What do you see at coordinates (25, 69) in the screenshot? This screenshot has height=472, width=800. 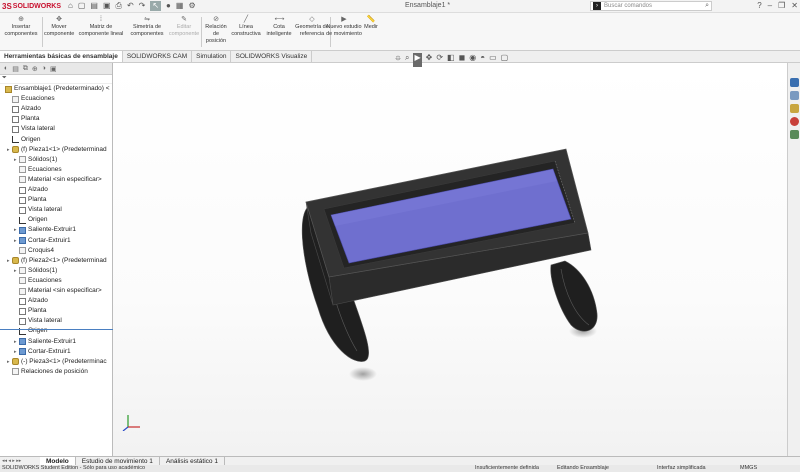 I see `configuration-manager-icon: ⧉` at bounding box center [25, 69].